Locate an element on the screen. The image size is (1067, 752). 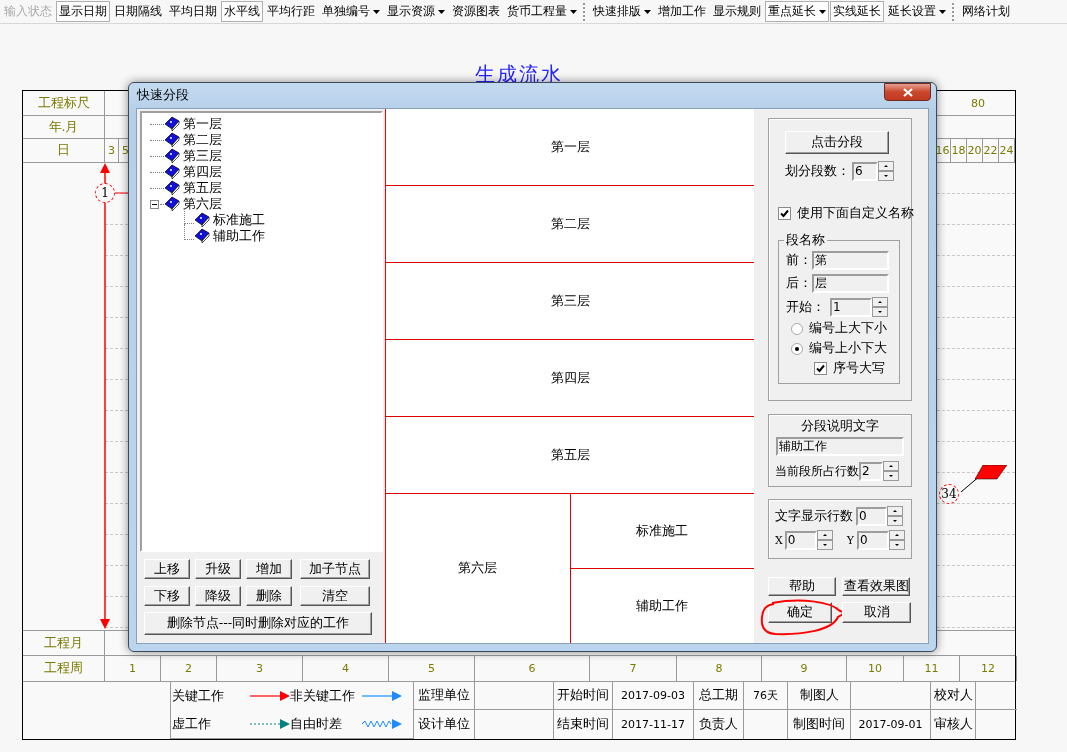
legend-label: 关键工作 is located at coordinates (198, 696).